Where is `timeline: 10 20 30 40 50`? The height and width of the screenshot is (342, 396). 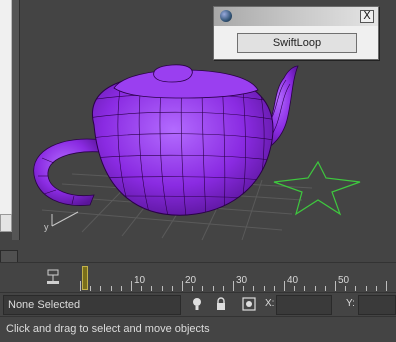
timeline: 10 20 30 40 50 is located at coordinates (198, 277).